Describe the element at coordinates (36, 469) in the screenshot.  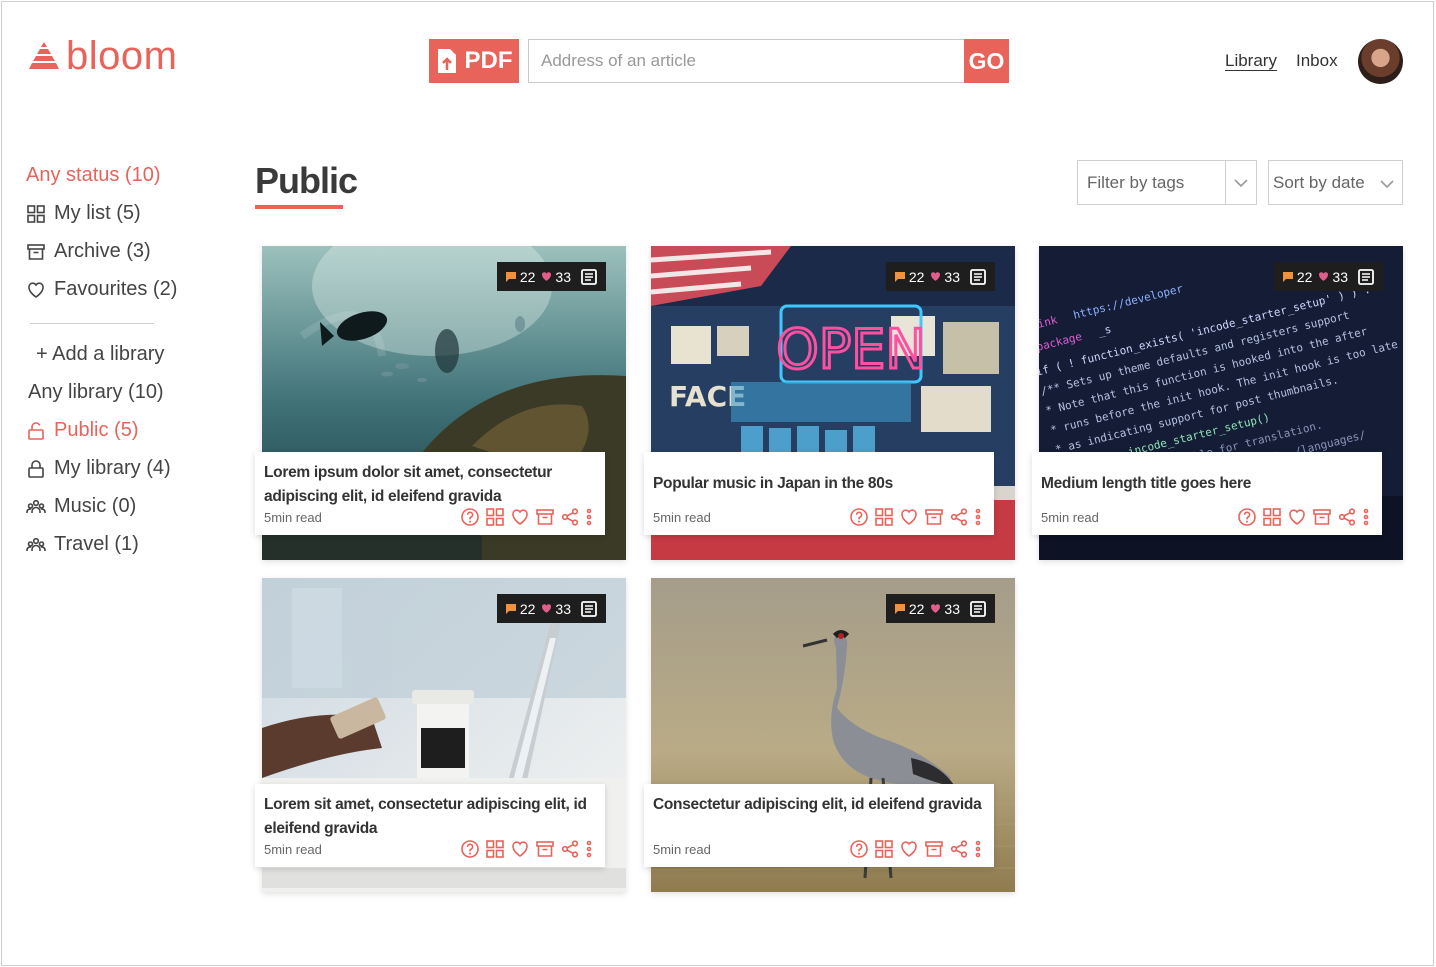
I see `lock-icon` at that location.